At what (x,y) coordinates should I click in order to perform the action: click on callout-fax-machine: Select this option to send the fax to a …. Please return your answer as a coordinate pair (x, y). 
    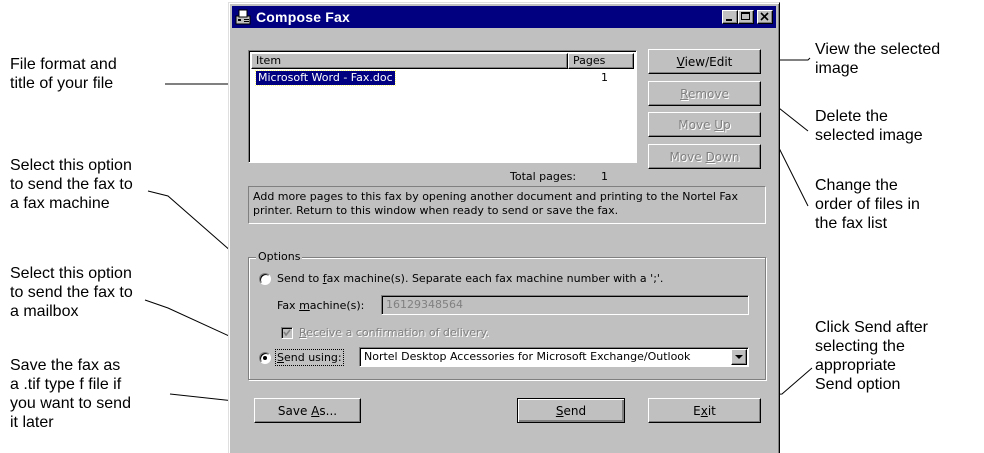
    Looking at the image, I should click on (71, 184).